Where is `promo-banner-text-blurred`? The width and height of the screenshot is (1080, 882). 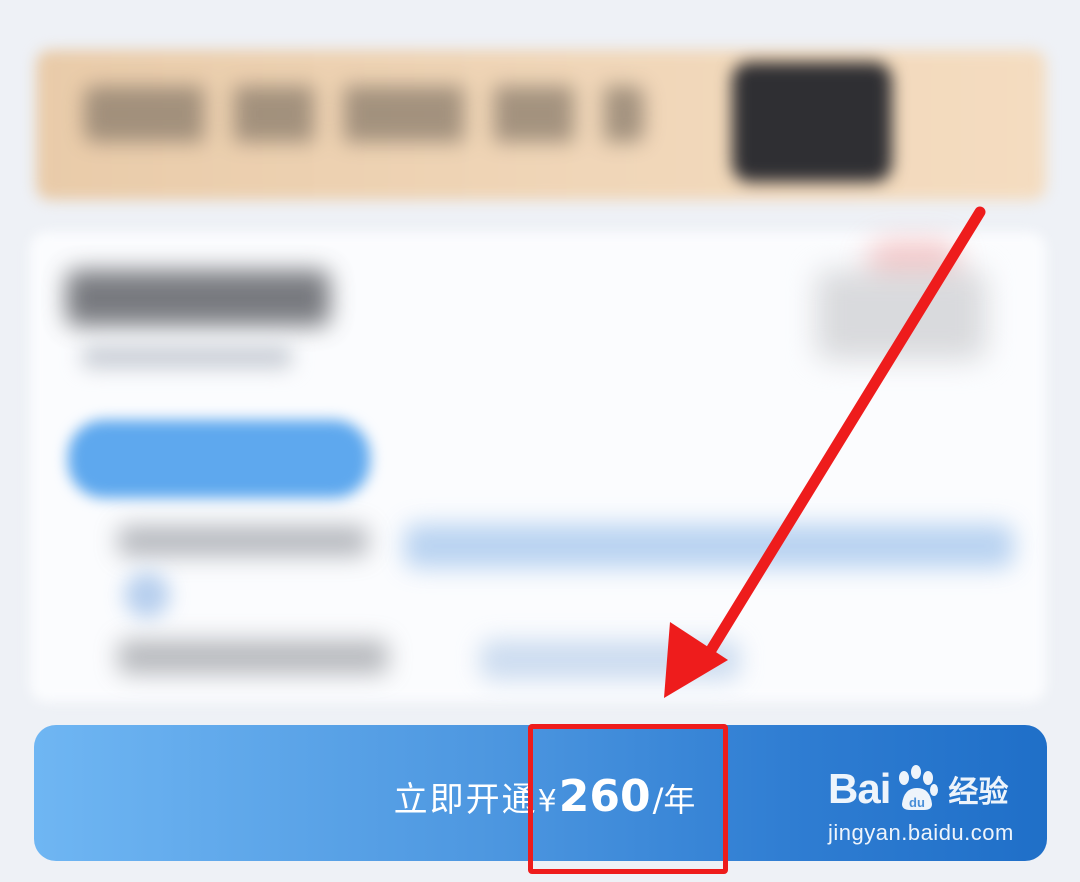
promo-banner-text-blurred is located at coordinates (364, 114).